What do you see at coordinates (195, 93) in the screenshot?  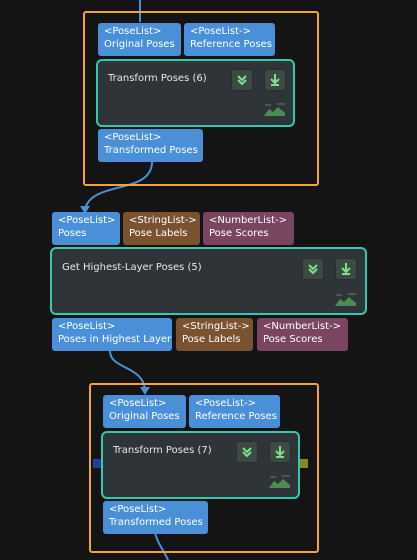 I see `node-transform-poses-6: Transform Poses (6)` at bounding box center [195, 93].